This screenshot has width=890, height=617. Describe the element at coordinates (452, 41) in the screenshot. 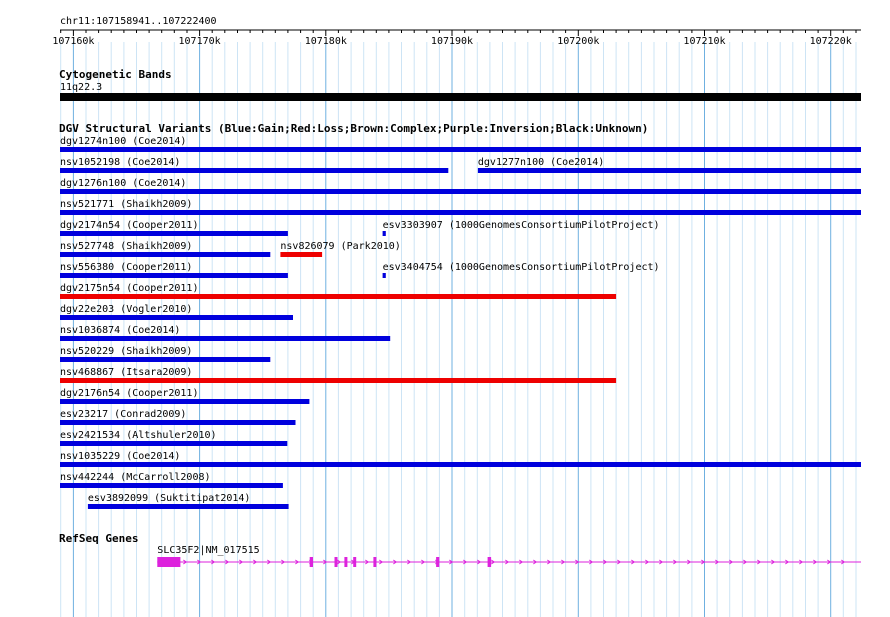

I see `ruler-tick-label: 107190k` at that location.